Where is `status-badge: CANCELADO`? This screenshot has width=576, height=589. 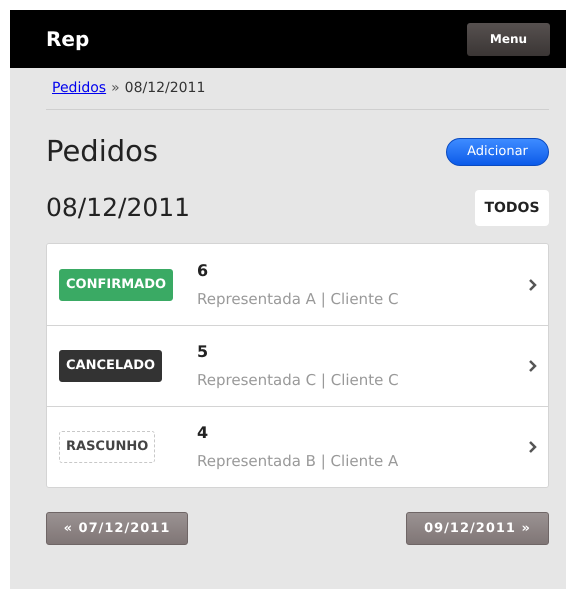 status-badge: CANCELADO is located at coordinates (110, 366).